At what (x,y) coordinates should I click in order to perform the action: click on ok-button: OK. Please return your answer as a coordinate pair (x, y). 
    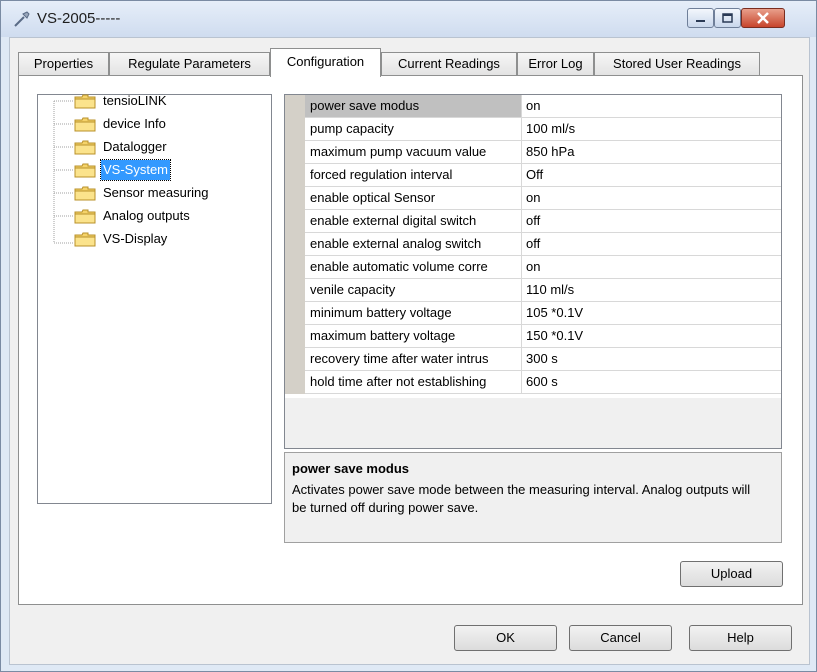
    Looking at the image, I should click on (505, 638).